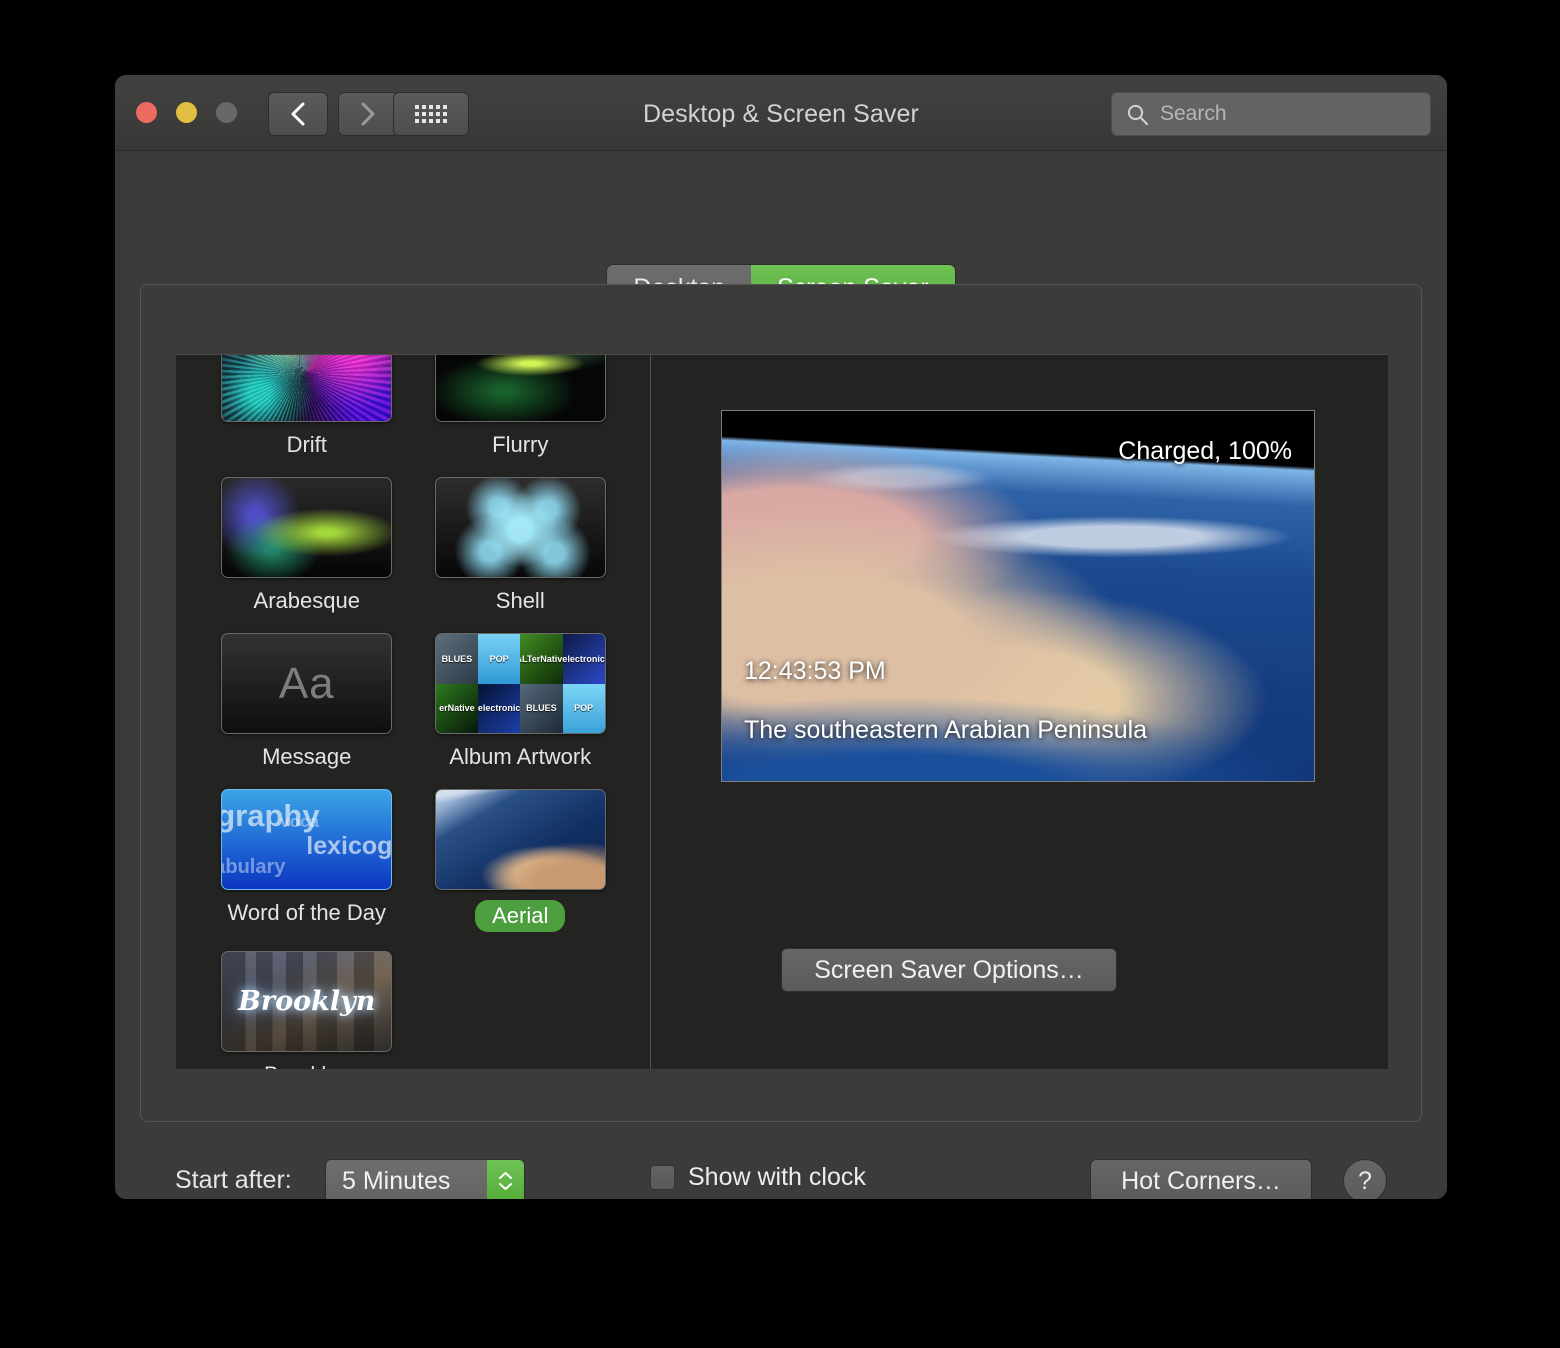  What do you see at coordinates (541, 659) in the screenshot?
I see `album-tile: ALTerNative` at bounding box center [541, 659].